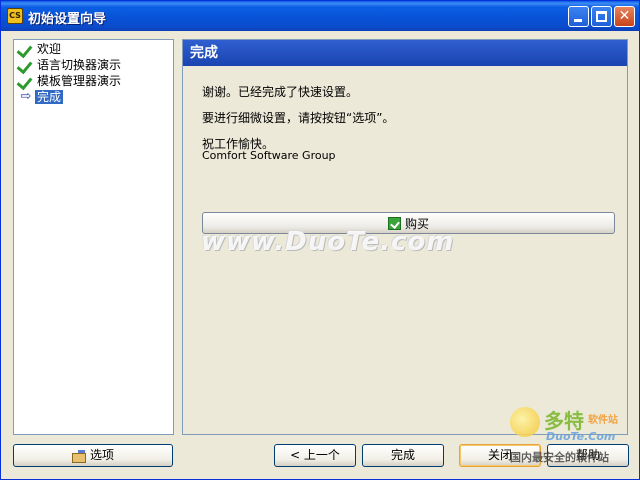  I want to click on step-item-welcome: 欢迎, so click(40, 48).